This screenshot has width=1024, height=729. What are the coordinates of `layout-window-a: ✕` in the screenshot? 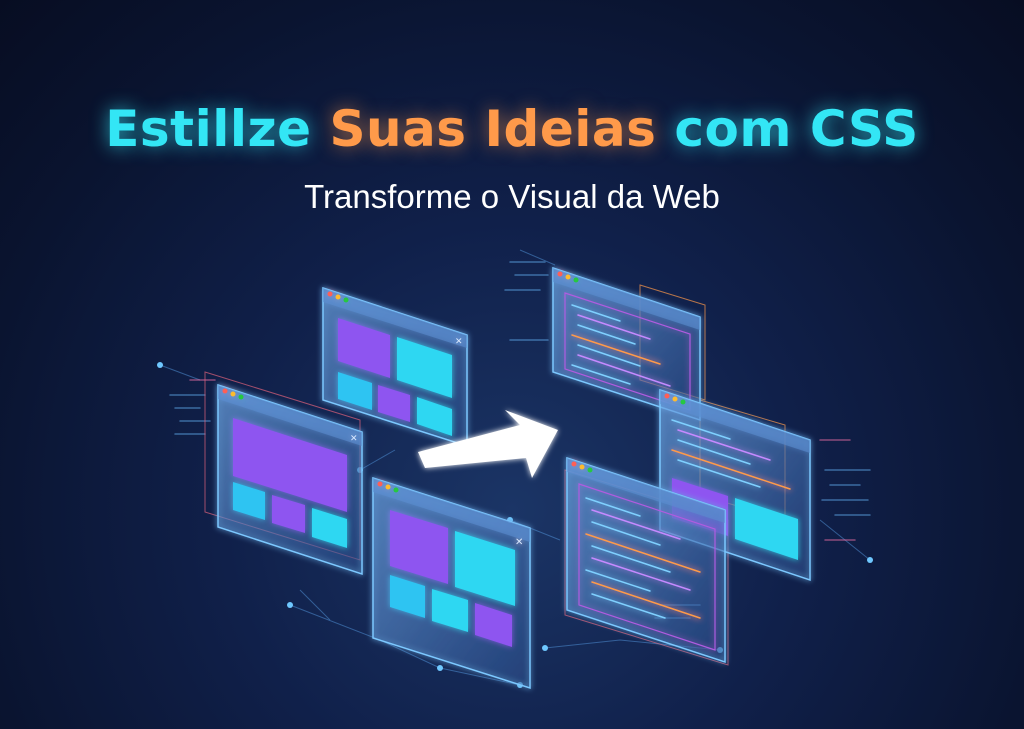 It's located at (395, 367).